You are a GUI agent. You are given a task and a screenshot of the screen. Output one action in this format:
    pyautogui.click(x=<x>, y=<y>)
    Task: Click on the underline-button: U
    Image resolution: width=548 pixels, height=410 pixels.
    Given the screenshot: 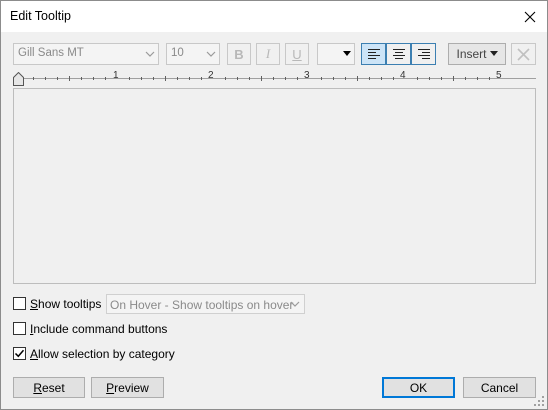 What is the action you would take?
    pyautogui.click(x=297, y=54)
    